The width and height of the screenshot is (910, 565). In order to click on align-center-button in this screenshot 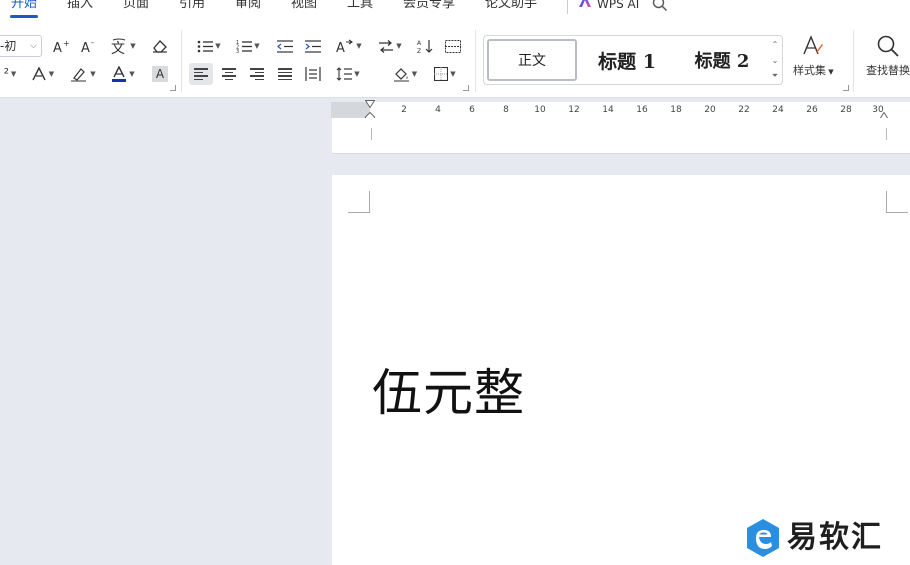, I will do `click(229, 74)`.